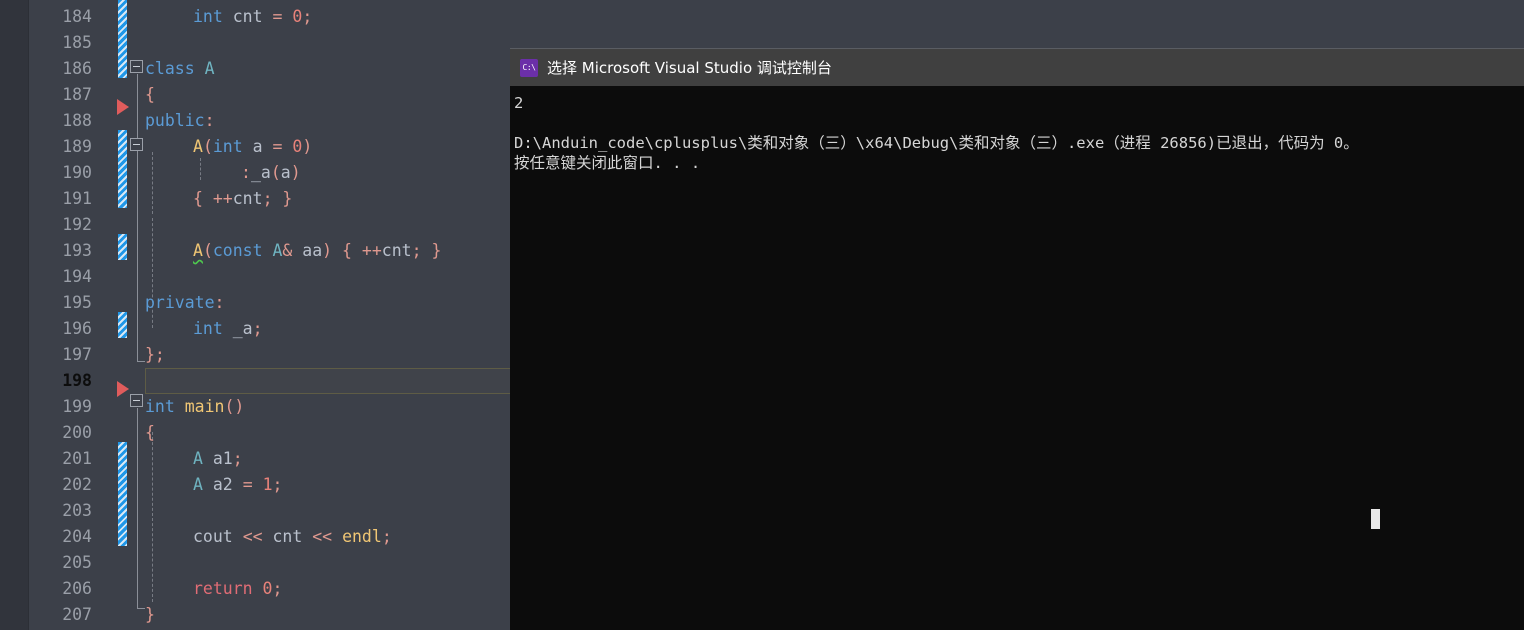  Describe the element at coordinates (77, 380) in the screenshot. I see `line-number: 198` at that location.